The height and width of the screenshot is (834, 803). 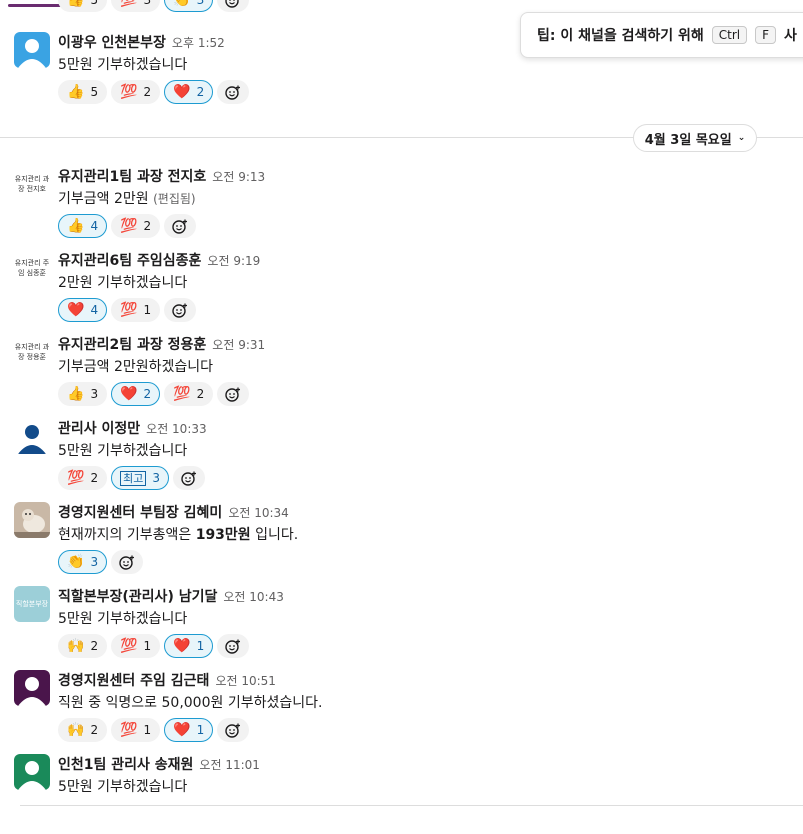 I want to click on avatar: 유지관리 주임 심종훈, so click(x=32, y=268).